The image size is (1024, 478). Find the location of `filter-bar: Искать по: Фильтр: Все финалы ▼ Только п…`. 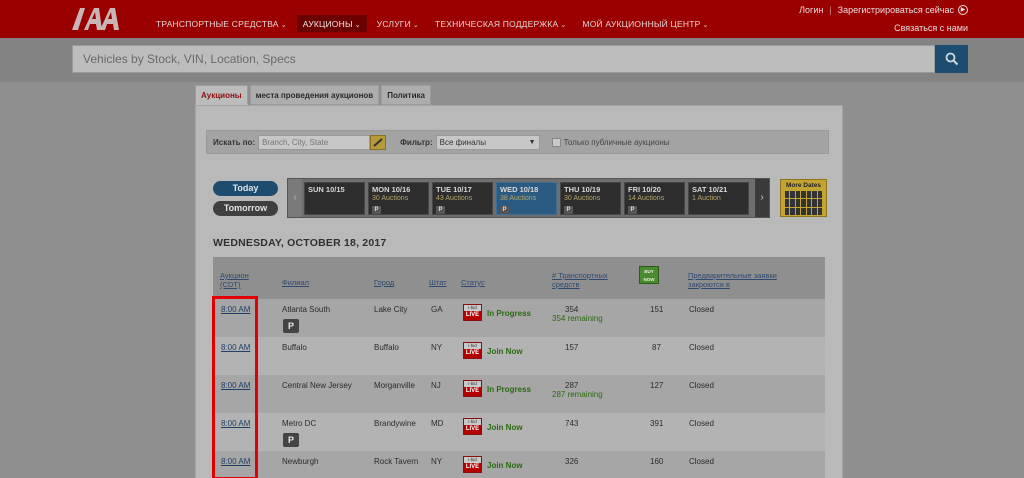

filter-bar: Искать по: Фильтр: Все финалы ▼ Только п… is located at coordinates (517, 142).